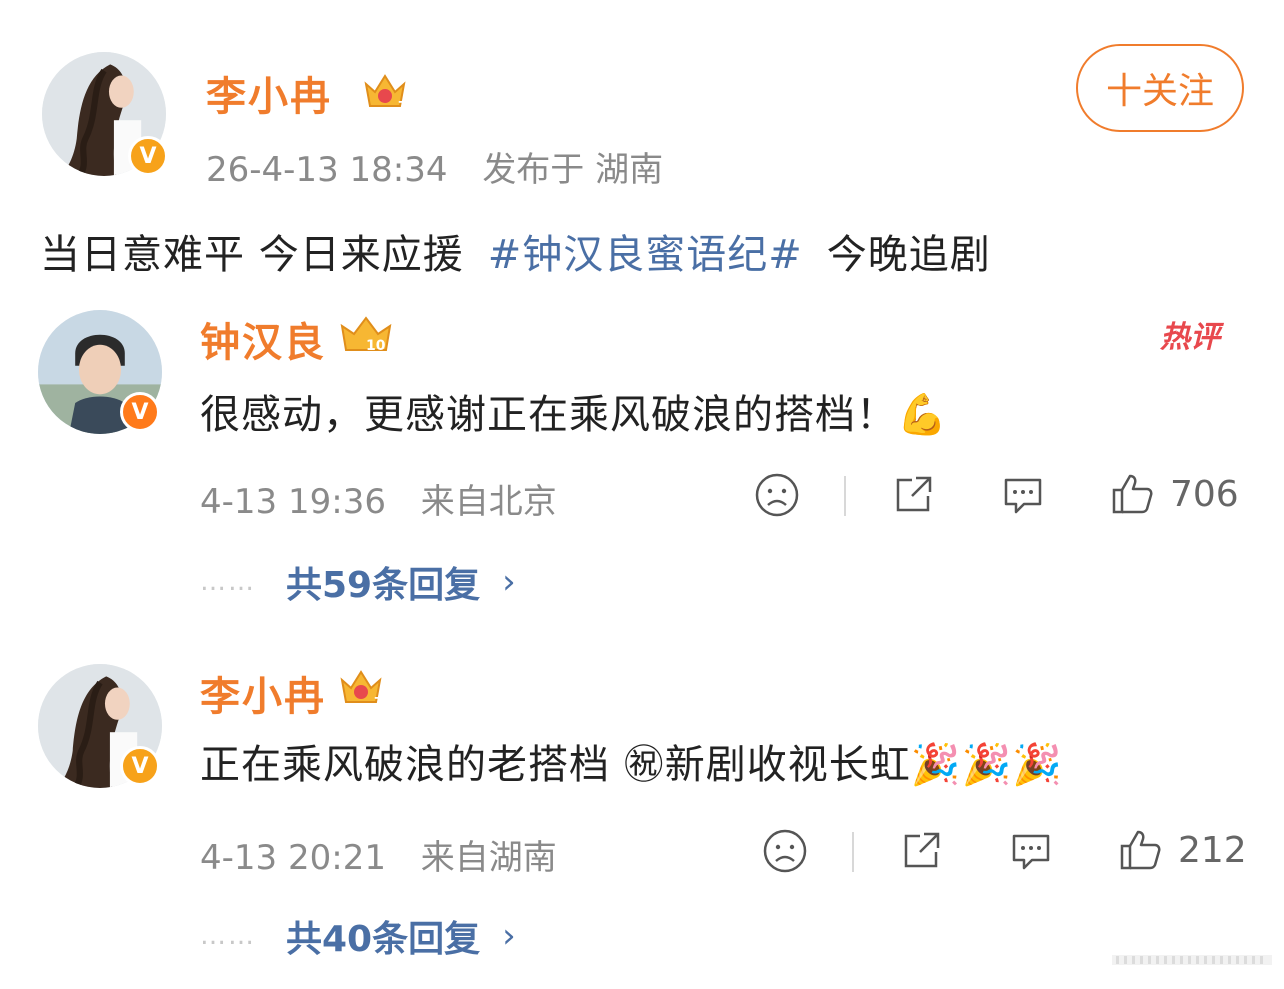  I want to click on comment-location: 来自湖南, so click(488, 858).